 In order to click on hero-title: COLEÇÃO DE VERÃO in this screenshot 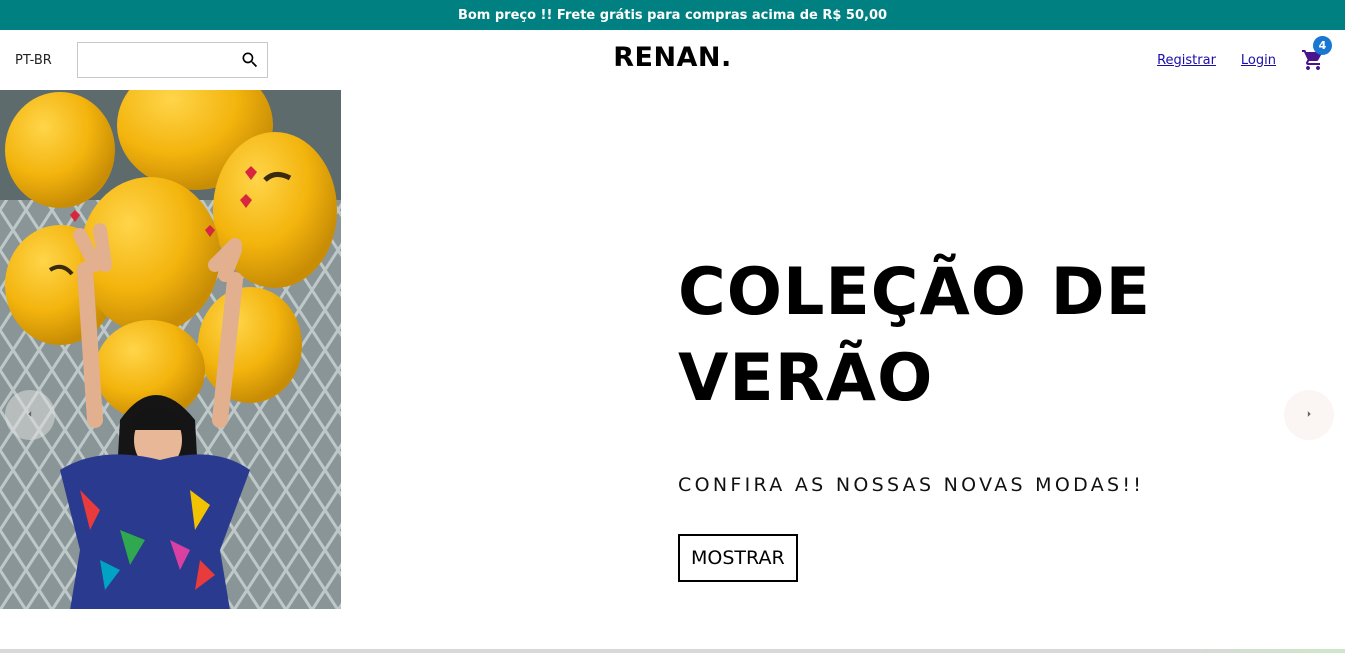, I will do `click(978, 336)`.